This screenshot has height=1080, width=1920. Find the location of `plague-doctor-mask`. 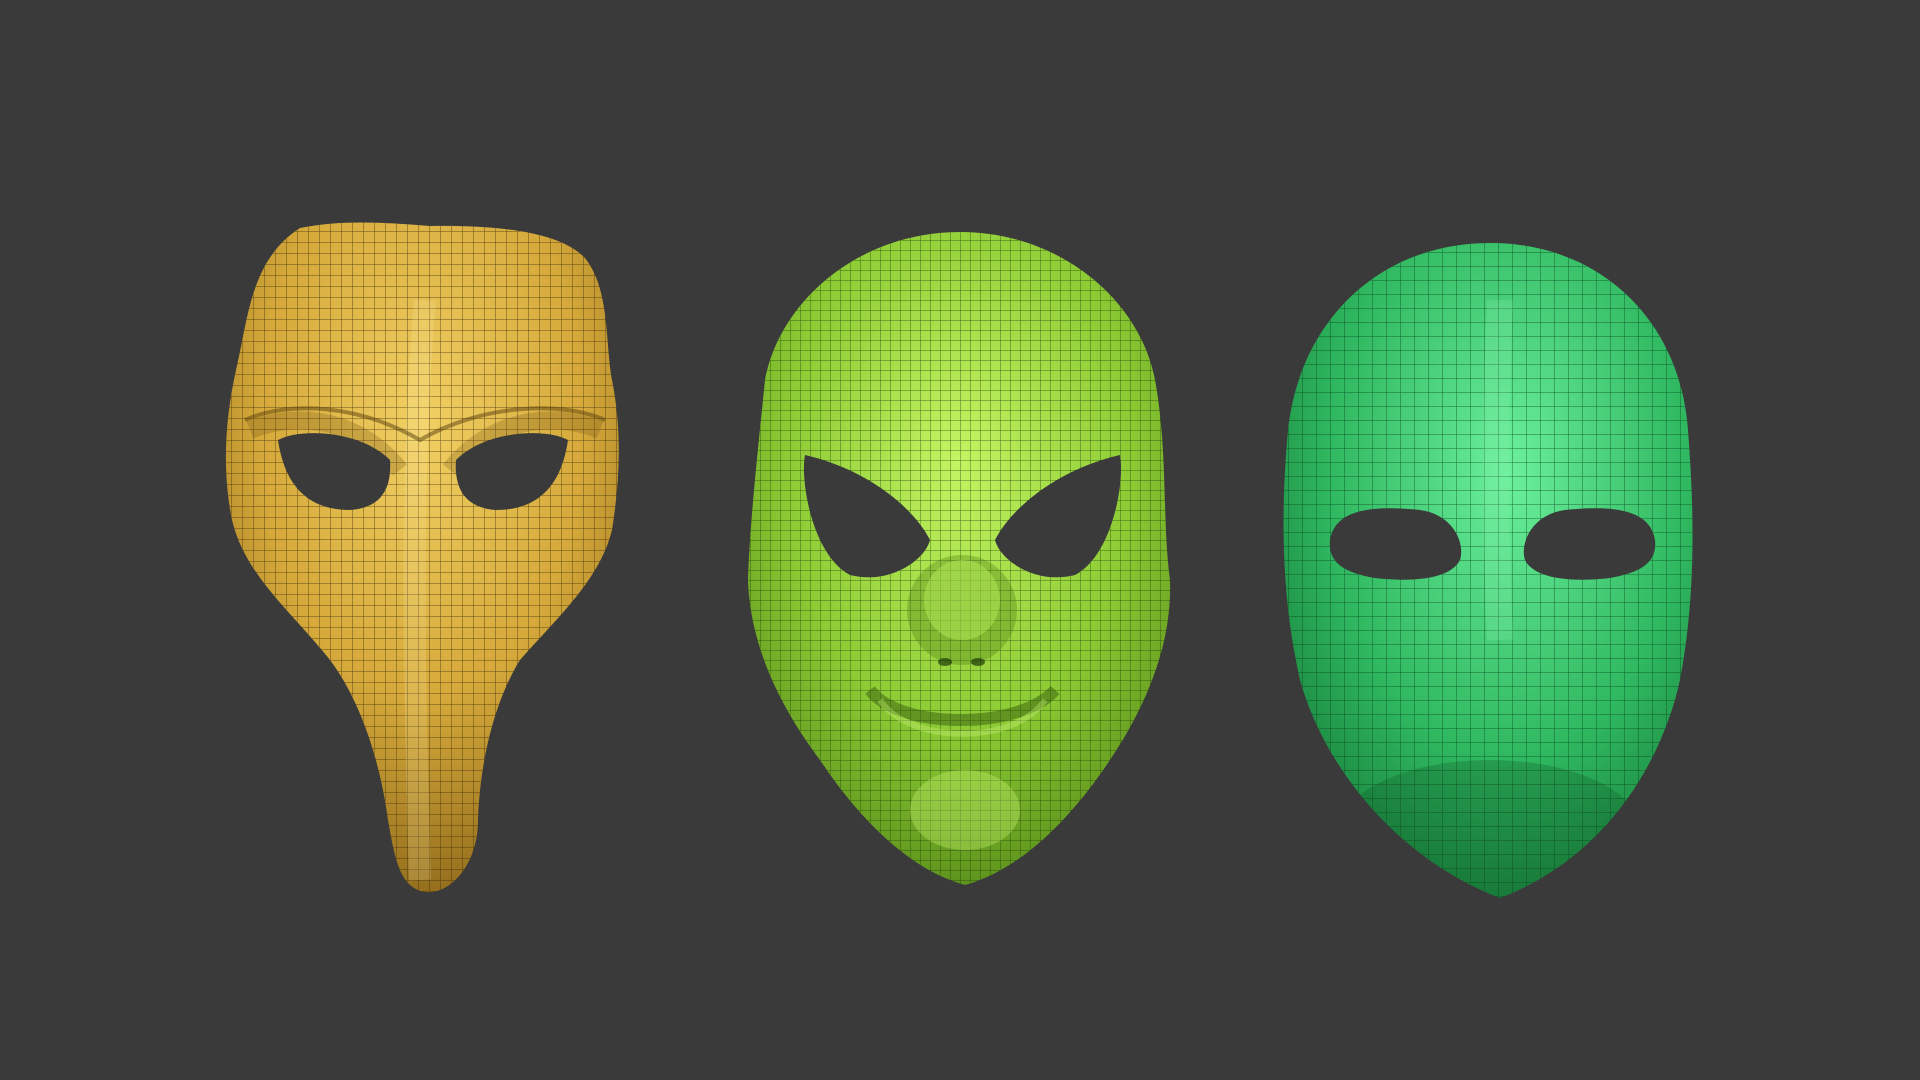

plague-doctor-mask is located at coordinates (422, 557).